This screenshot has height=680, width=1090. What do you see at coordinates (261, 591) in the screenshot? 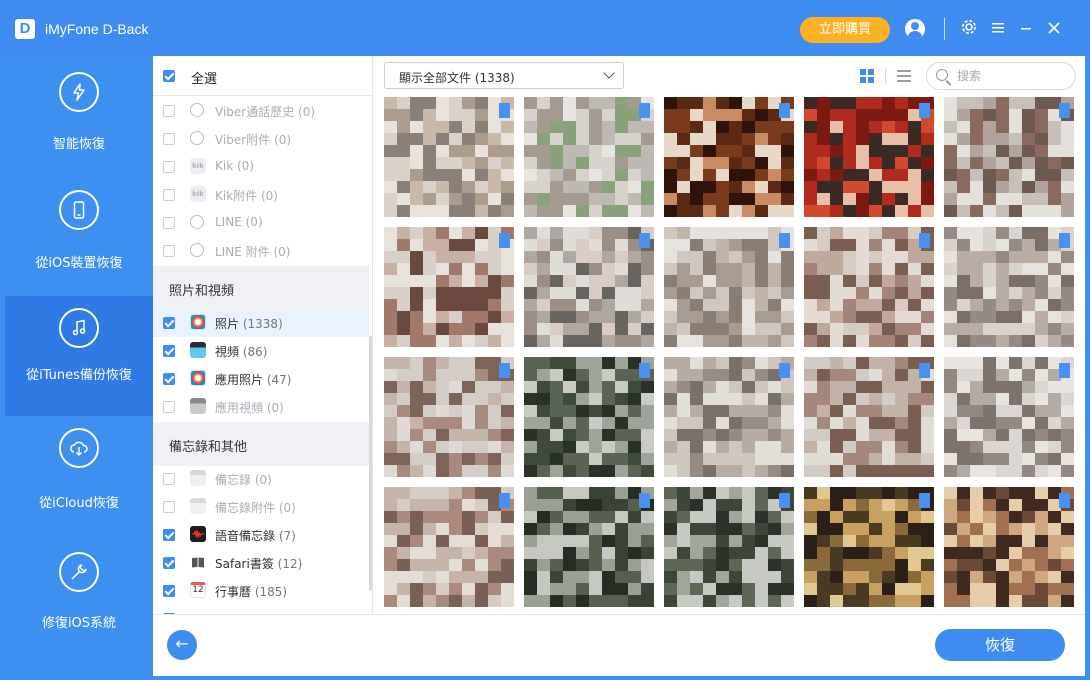
I see `category-item-calendar: 12 行事曆 (185)` at bounding box center [261, 591].